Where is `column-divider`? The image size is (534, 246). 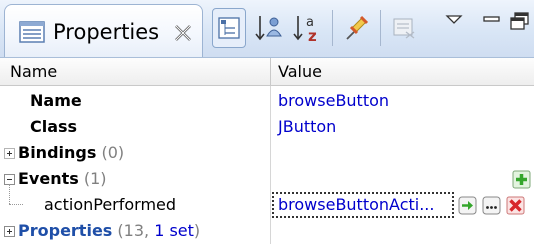 column-divider is located at coordinates (270, 71).